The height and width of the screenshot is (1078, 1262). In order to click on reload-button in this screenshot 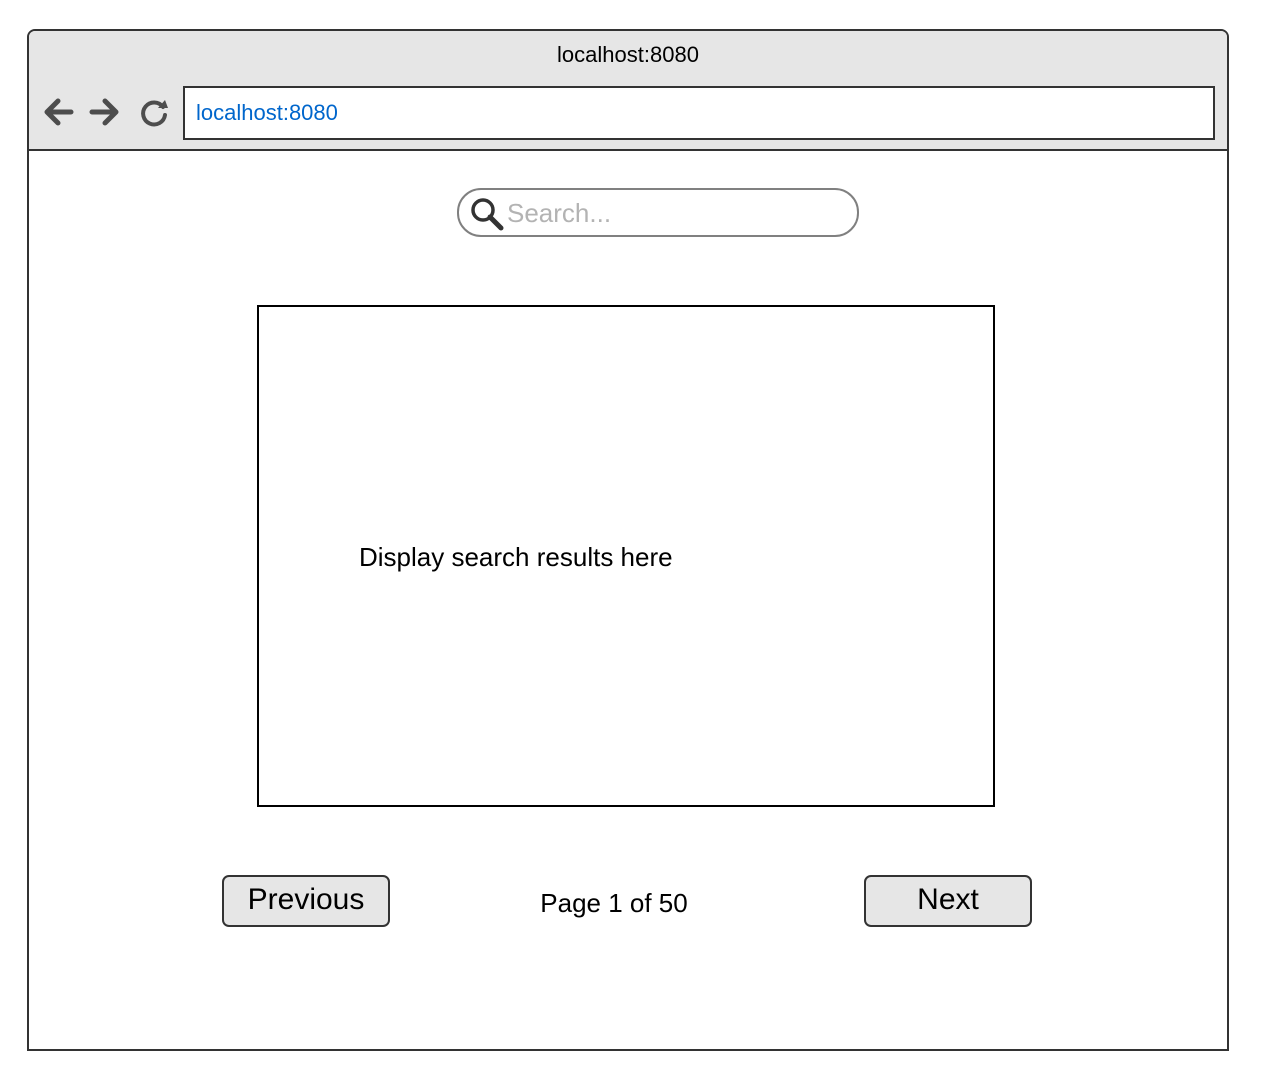, I will do `click(154, 112)`.